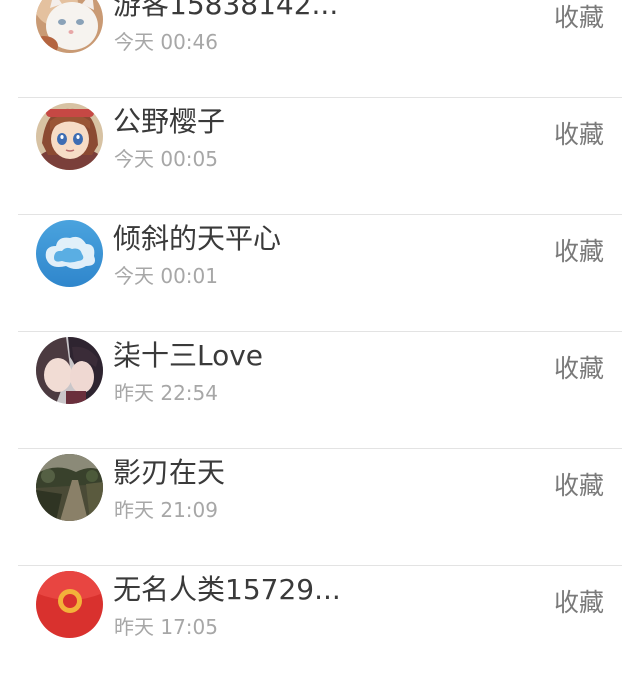  What do you see at coordinates (166, 159) in the screenshot?
I see `timestamp: 今天 00:05` at bounding box center [166, 159].